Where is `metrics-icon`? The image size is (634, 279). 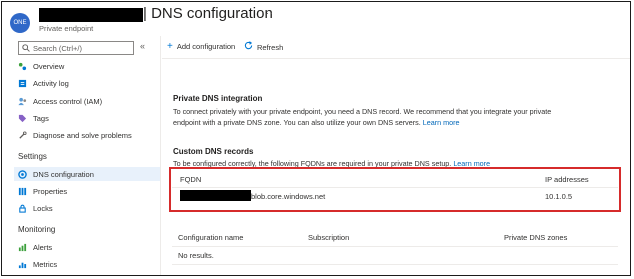 metrics-icon is located at coordinates (22, 264).